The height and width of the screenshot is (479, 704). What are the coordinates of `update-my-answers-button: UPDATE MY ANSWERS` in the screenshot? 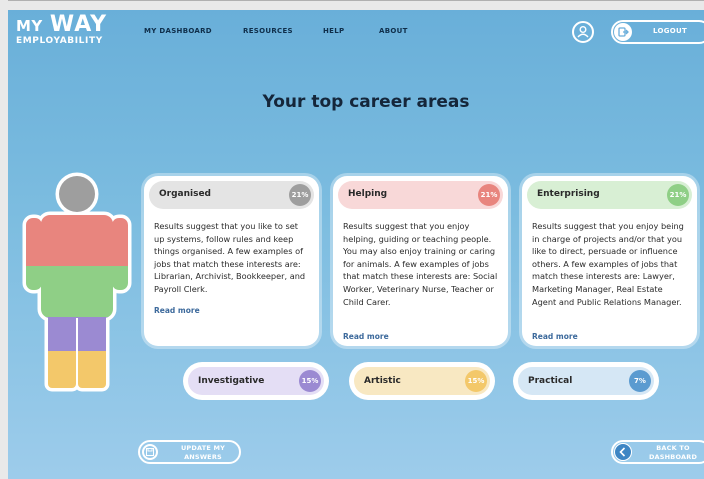 It's located at (189, 452).